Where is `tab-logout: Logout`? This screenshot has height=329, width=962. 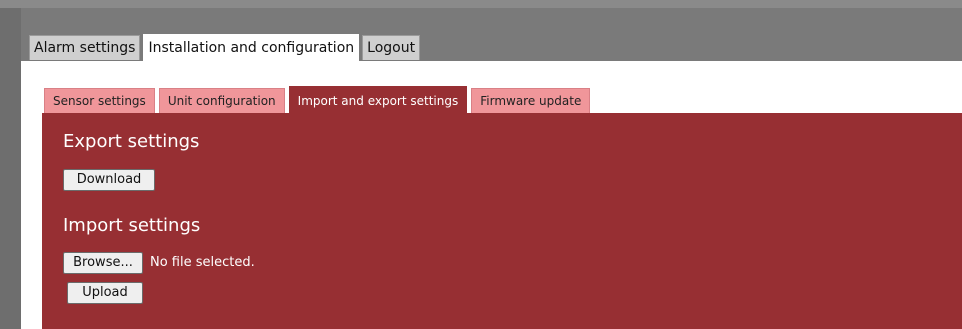
tab-logout: Logout is located at coordinates (391, 47).